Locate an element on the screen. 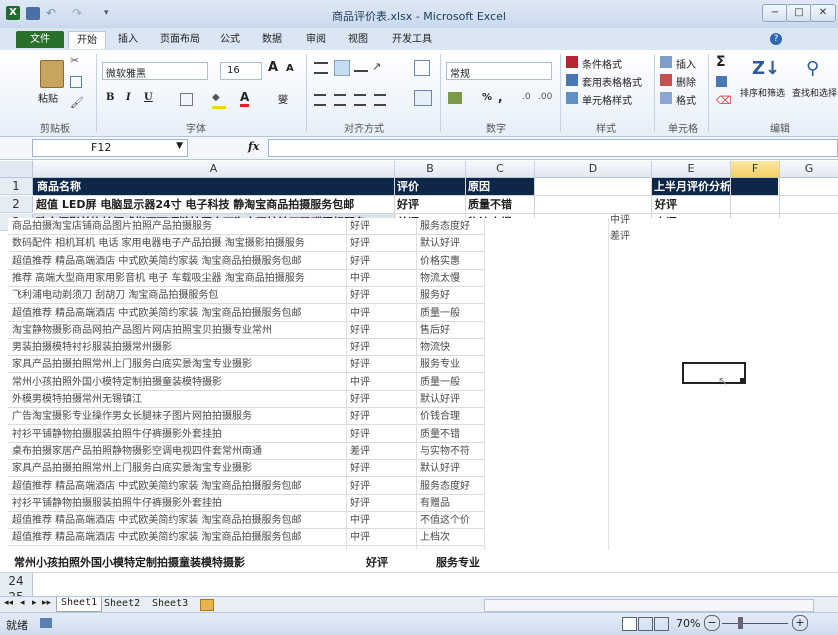  insert-sheet-icon is located at coordinates (207, 605).